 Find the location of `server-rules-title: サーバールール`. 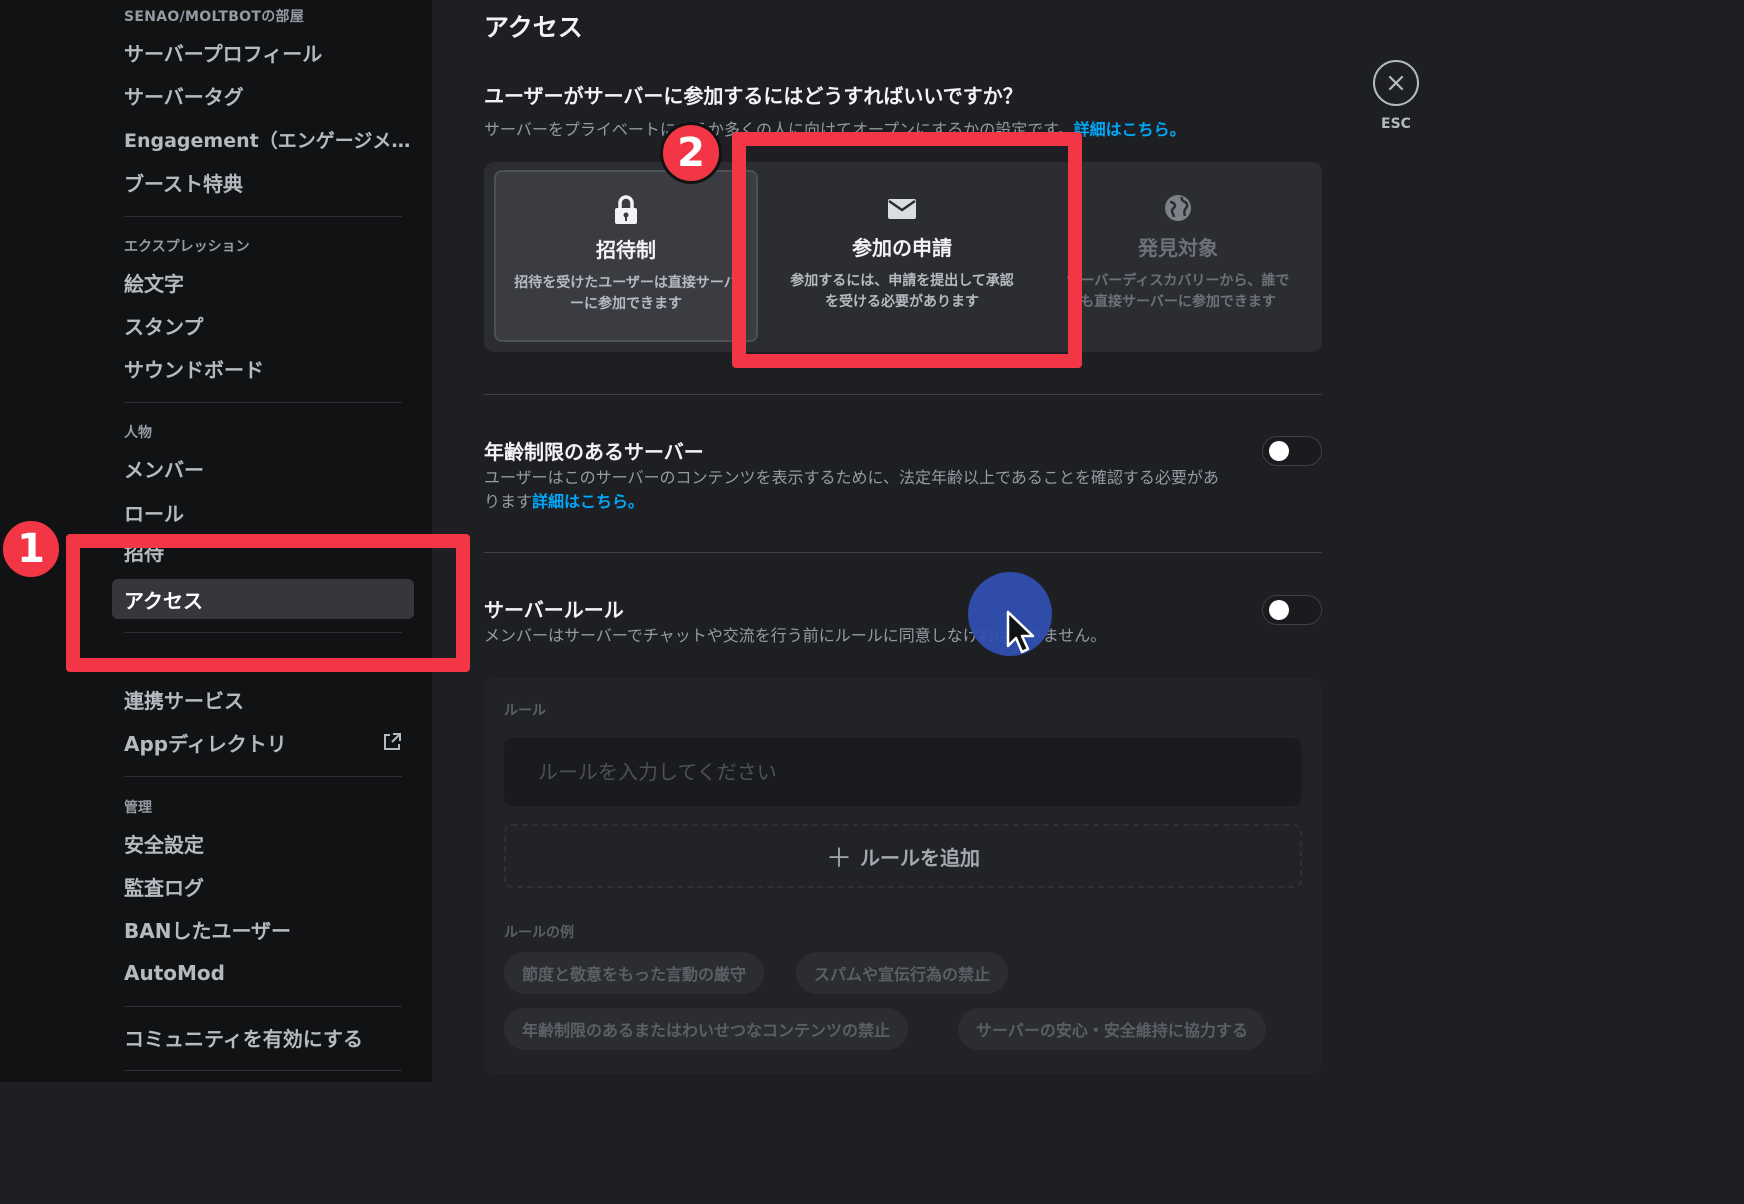

server-rules-title: サーバールール is located at coordinates (554, 610).